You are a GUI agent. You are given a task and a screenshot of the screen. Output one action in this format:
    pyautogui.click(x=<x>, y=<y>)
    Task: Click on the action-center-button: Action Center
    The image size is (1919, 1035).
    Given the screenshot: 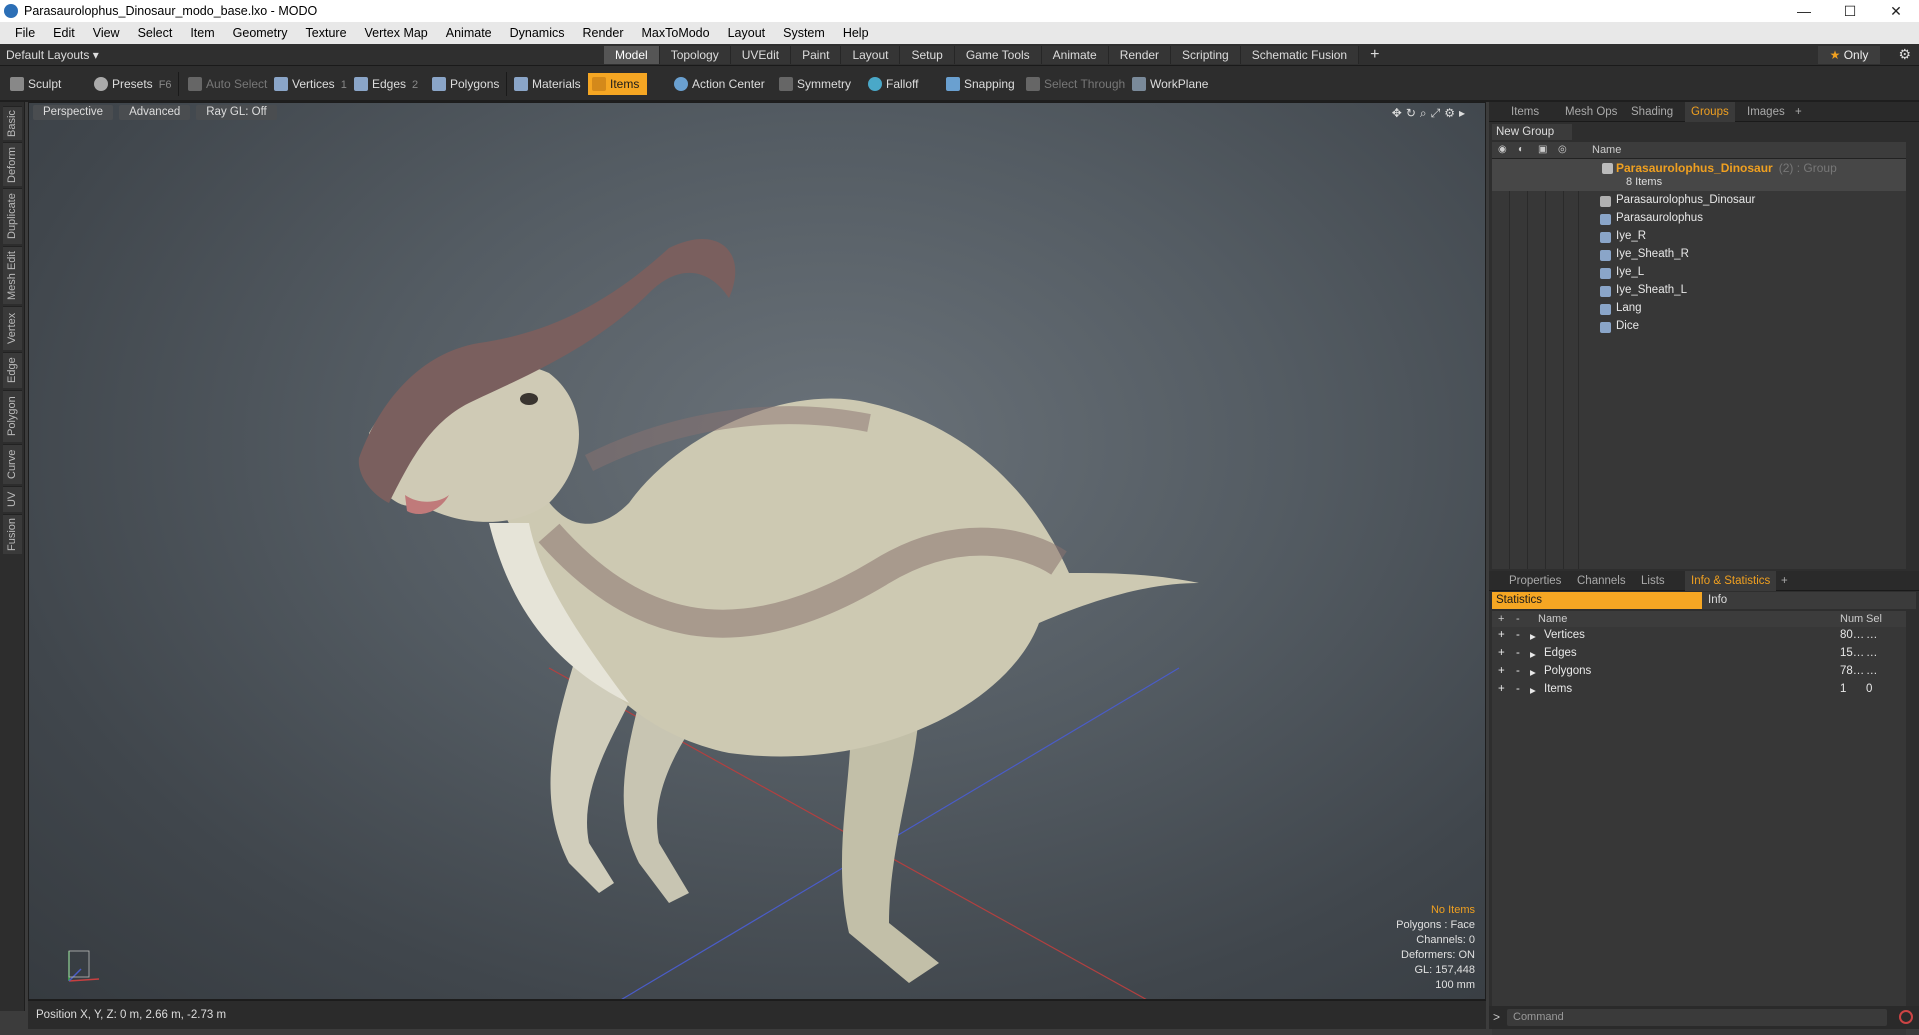 What is the action you would take?
    pyautogui.click(x=717, y=84)
    